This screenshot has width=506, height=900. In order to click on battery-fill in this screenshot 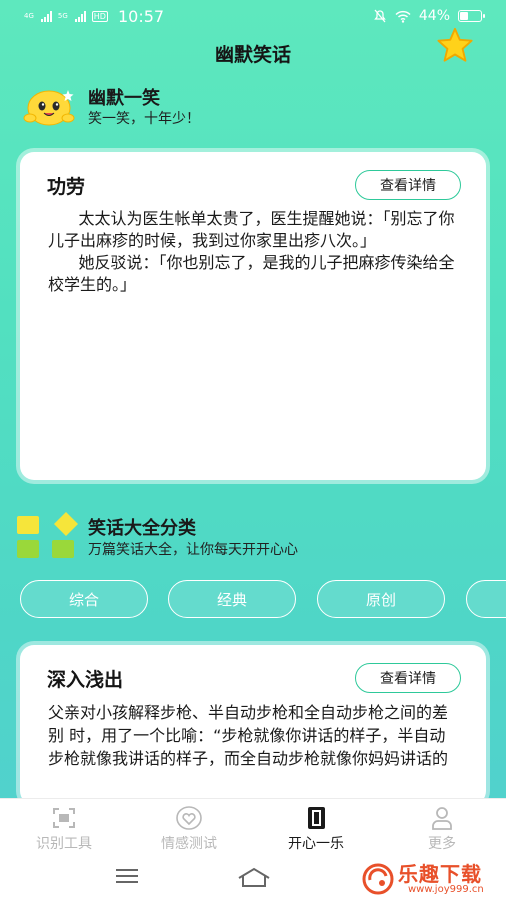, I will do `click(464, 16)`.